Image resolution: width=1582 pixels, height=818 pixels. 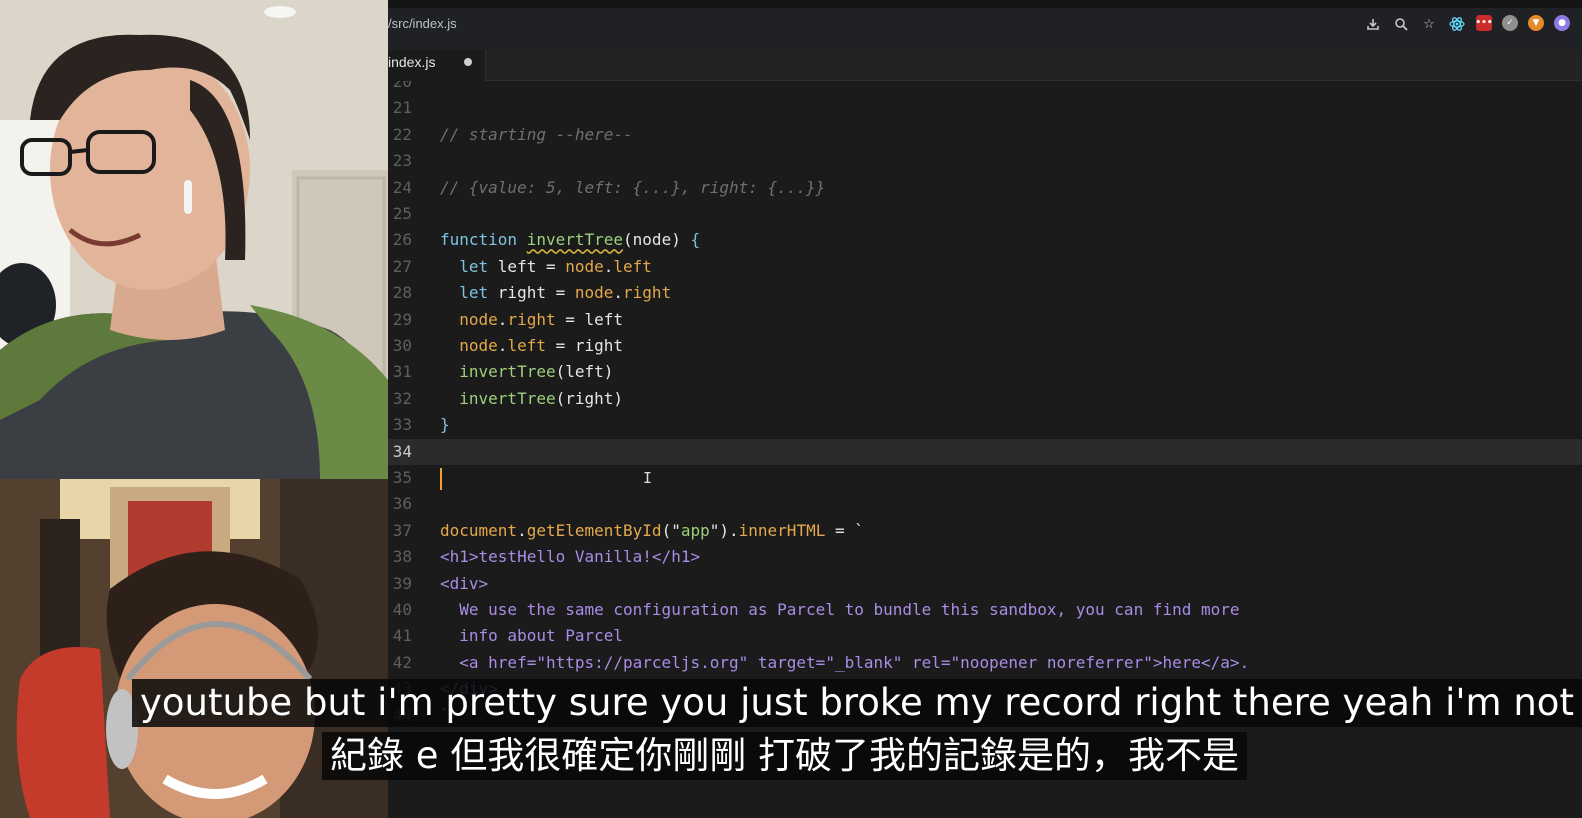 I want to click on line-source: node.right = left, so click(x=531, y=320).